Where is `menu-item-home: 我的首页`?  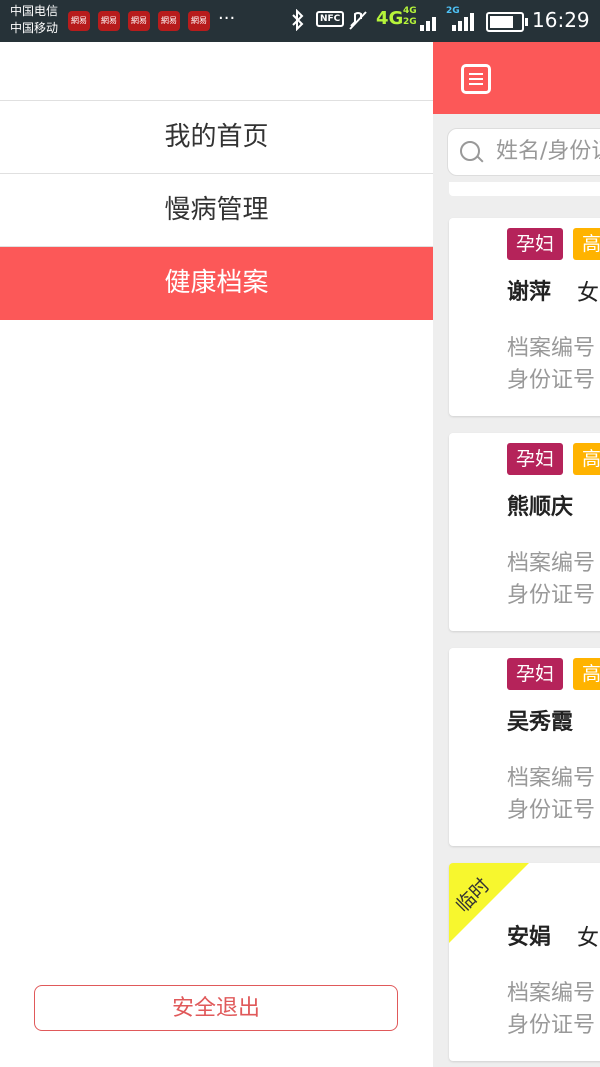
menu-item-home: 我的首页 is located at coordinates (216, 137).